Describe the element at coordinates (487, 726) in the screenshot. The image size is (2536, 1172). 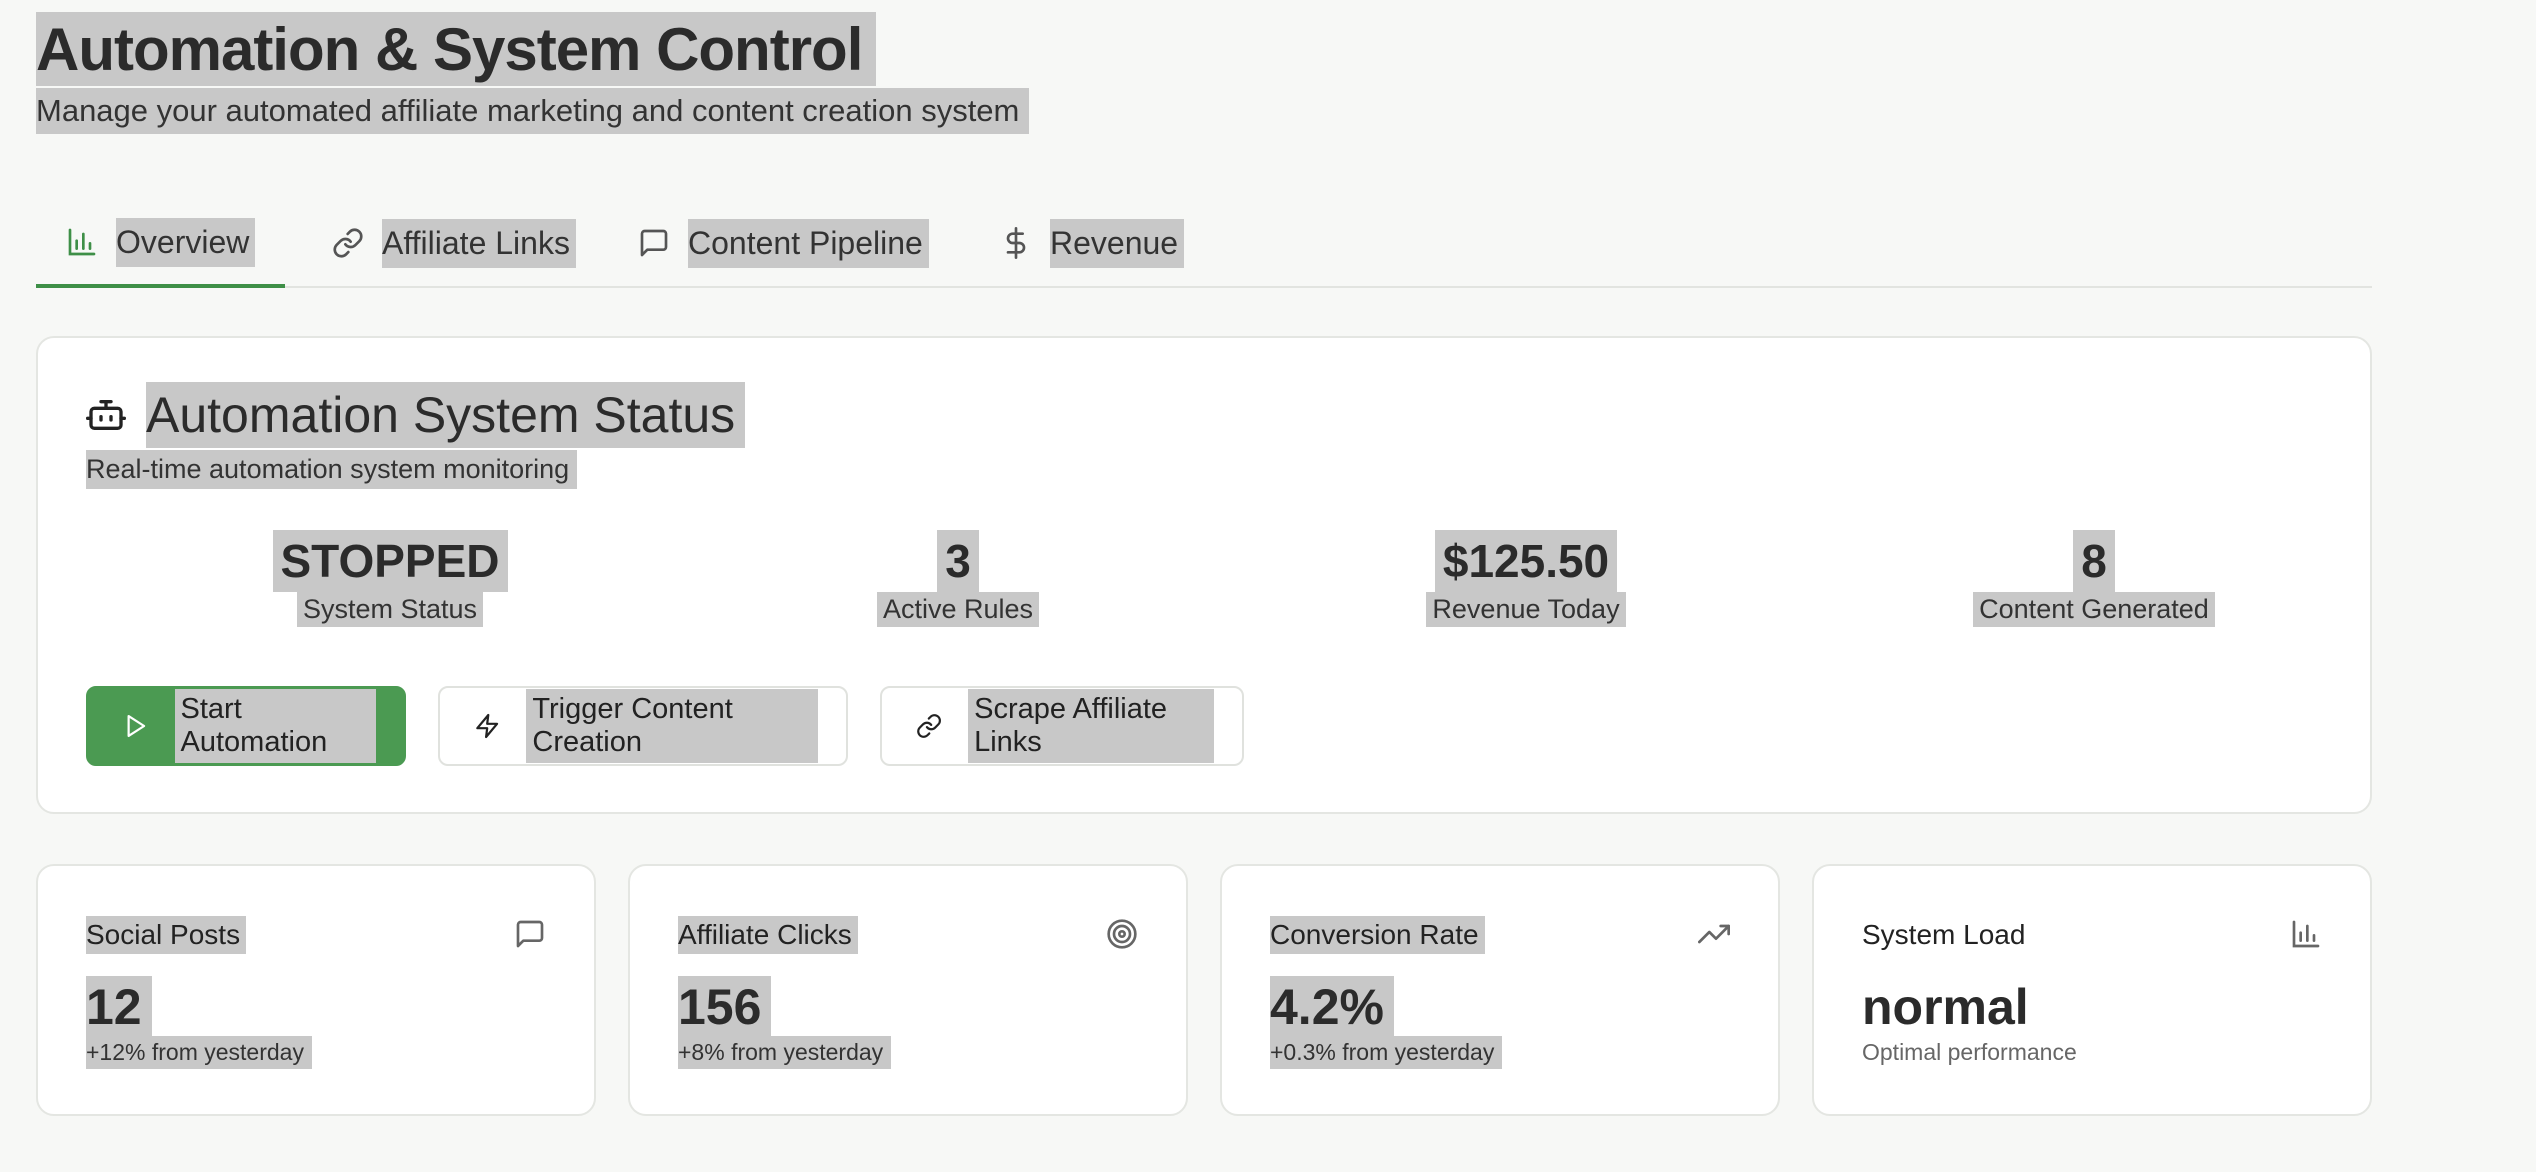
I see `zap-icon` at that location.